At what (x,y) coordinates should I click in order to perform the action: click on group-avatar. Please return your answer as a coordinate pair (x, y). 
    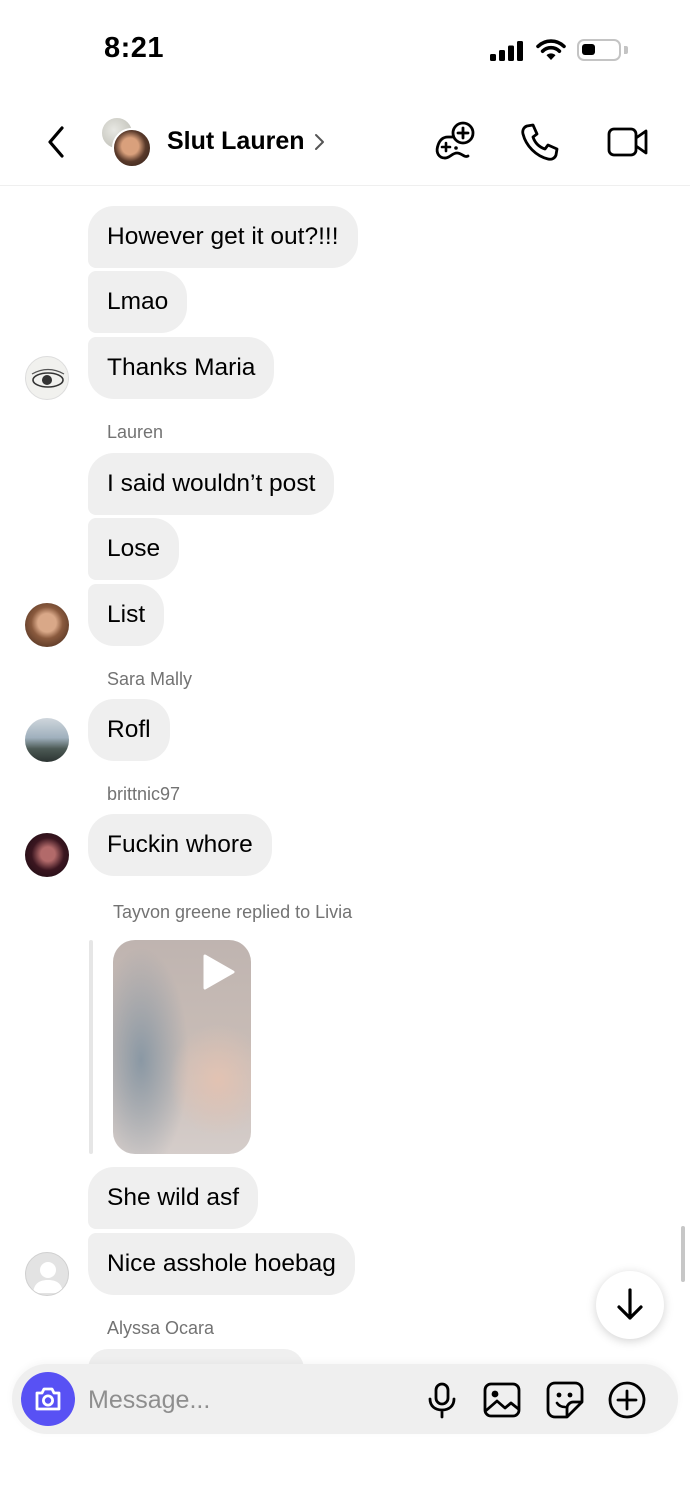
    Looking at the image, I should click on (126, 142).